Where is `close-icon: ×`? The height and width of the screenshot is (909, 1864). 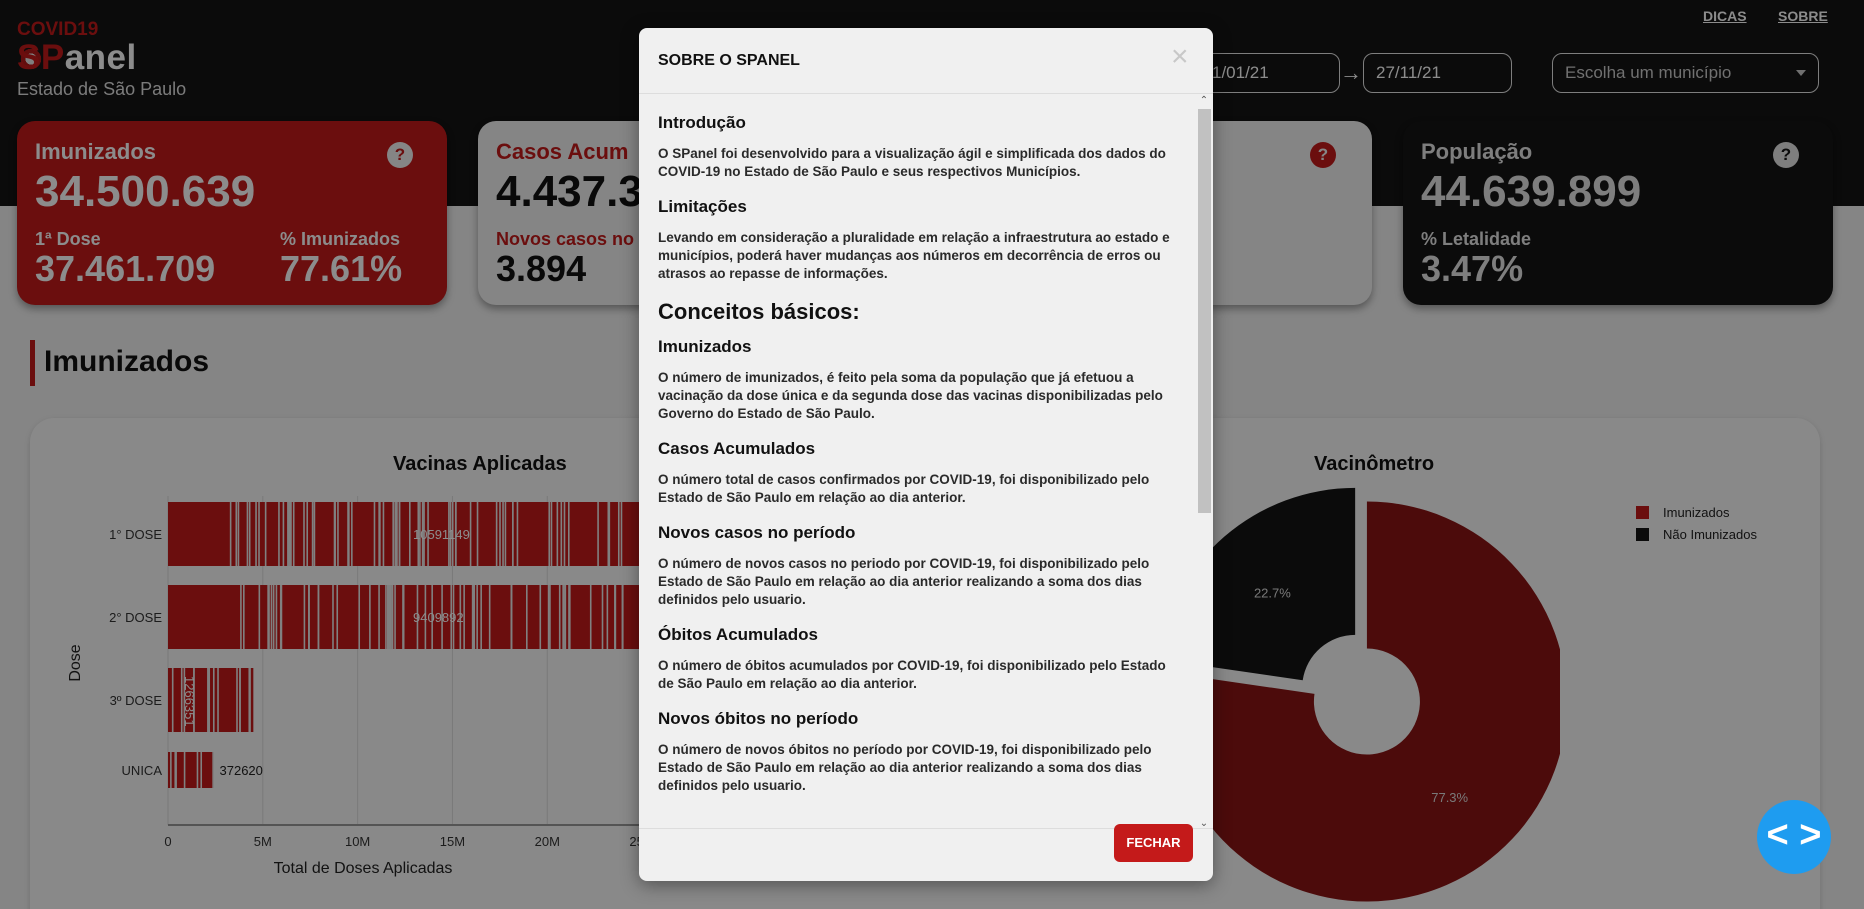
close-icon: × is located at coordinates (1180, 57).